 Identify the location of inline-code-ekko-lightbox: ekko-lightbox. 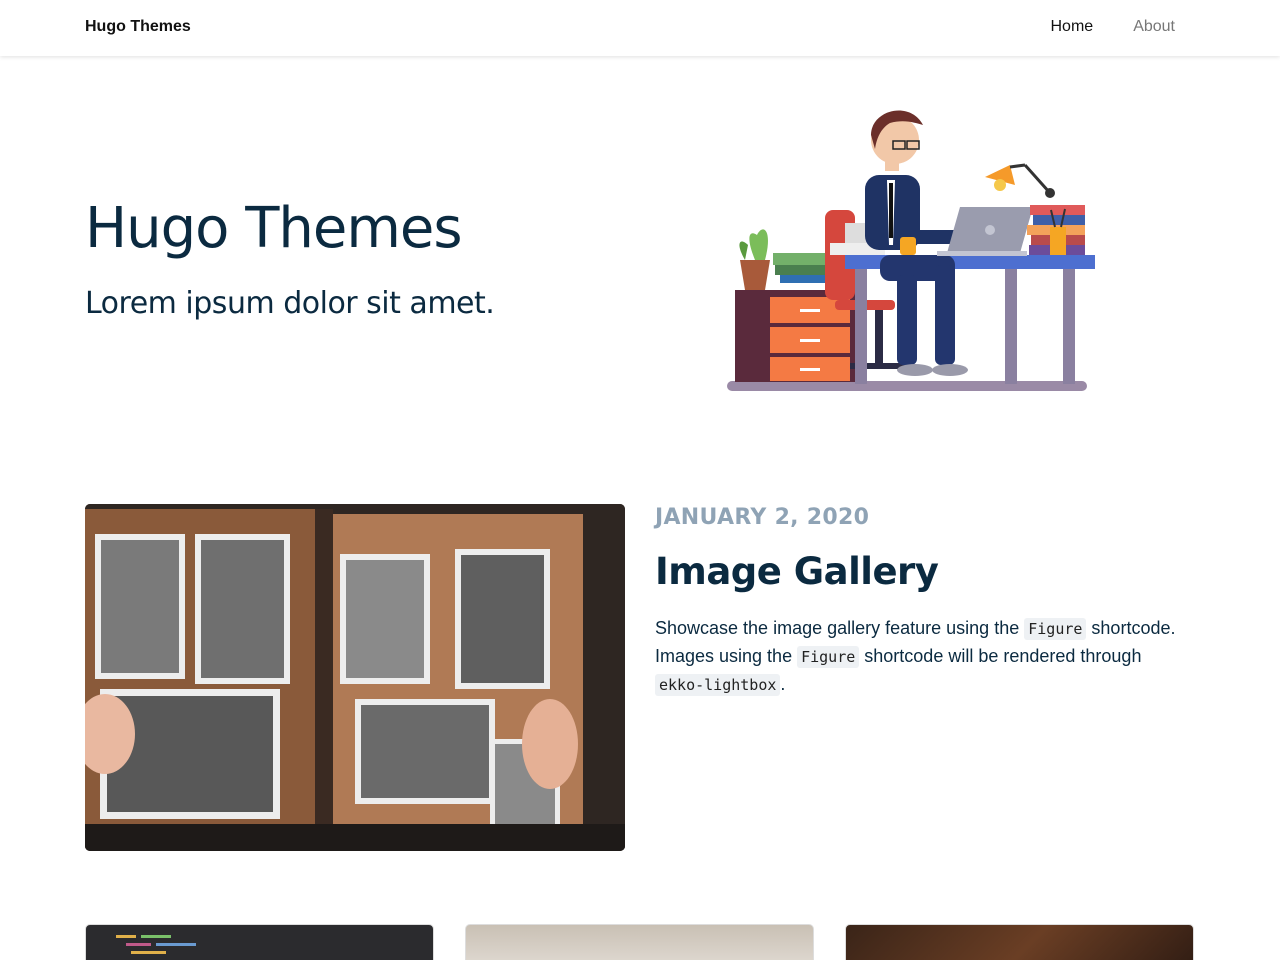
(718, 685).